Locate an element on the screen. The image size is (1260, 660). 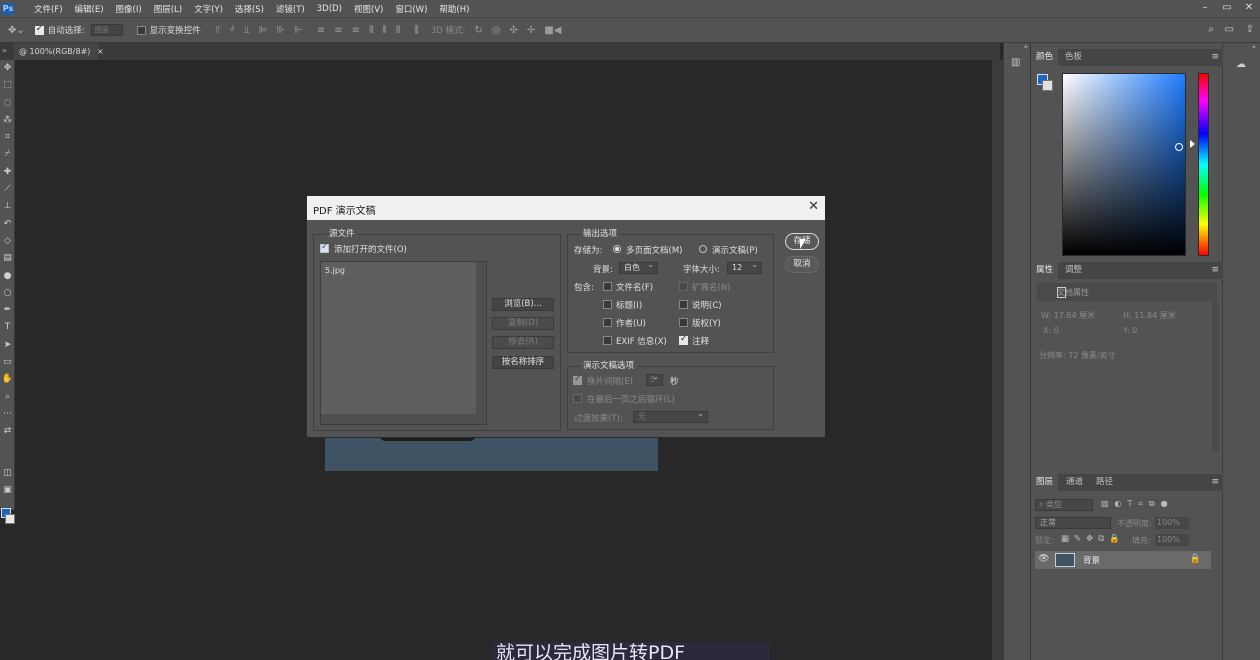
zoom-tool-icon: ⌕ is located at coordinates (7, 397).